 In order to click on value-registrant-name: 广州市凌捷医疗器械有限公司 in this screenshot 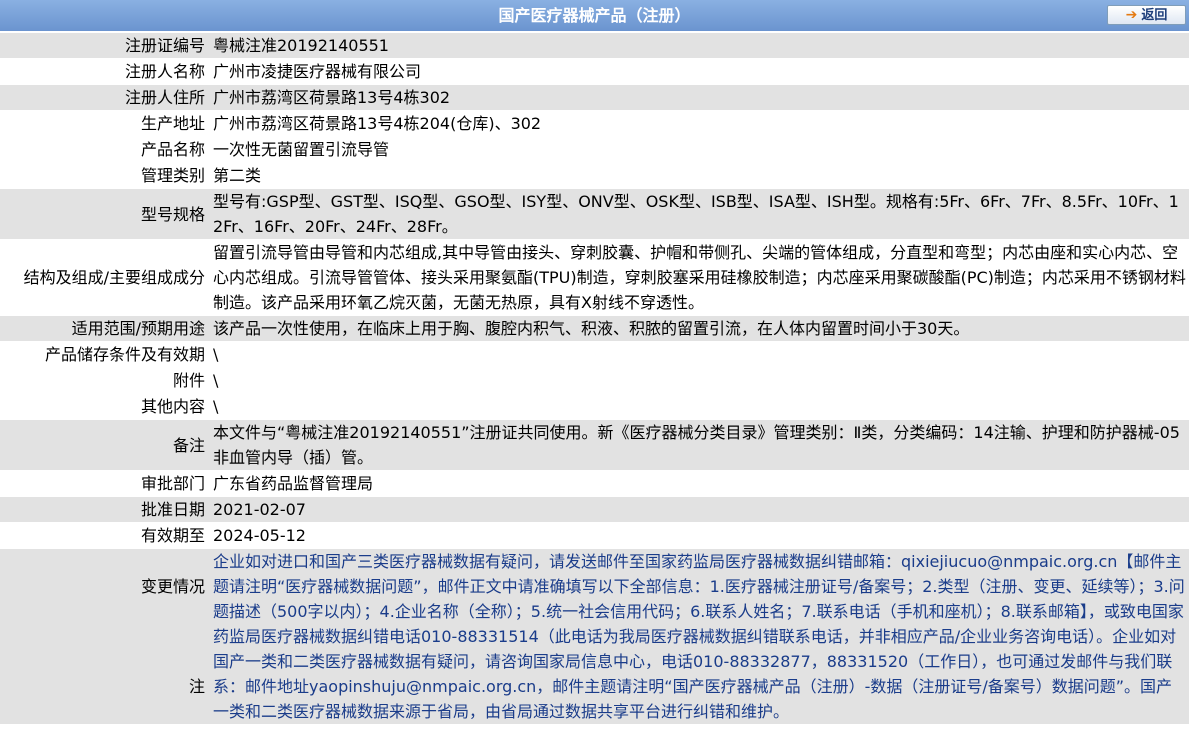, I will do `click(317, 71)`.